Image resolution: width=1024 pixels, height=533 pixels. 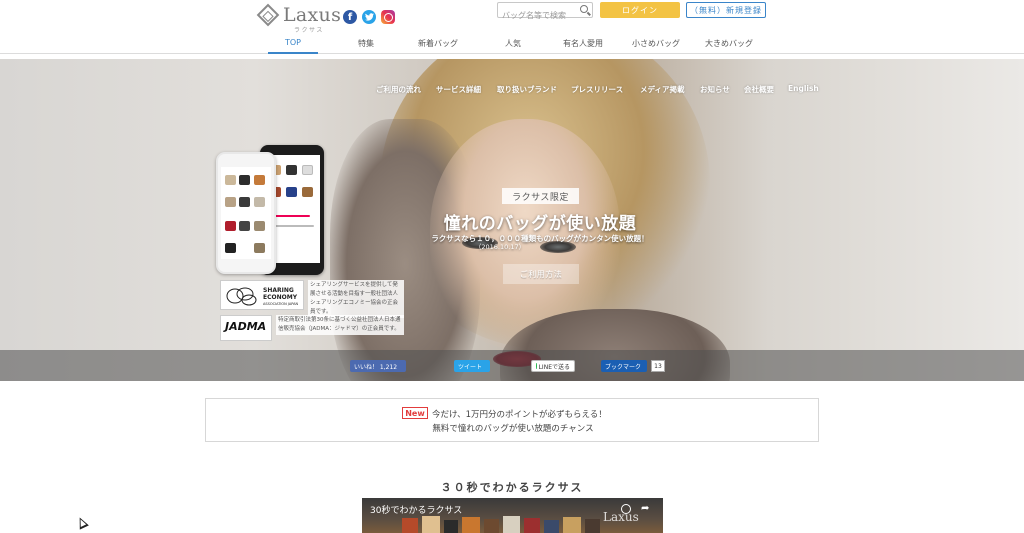 I want to click on hatena-bookmark-button: ブックマーク, so click(x=624, y=366).